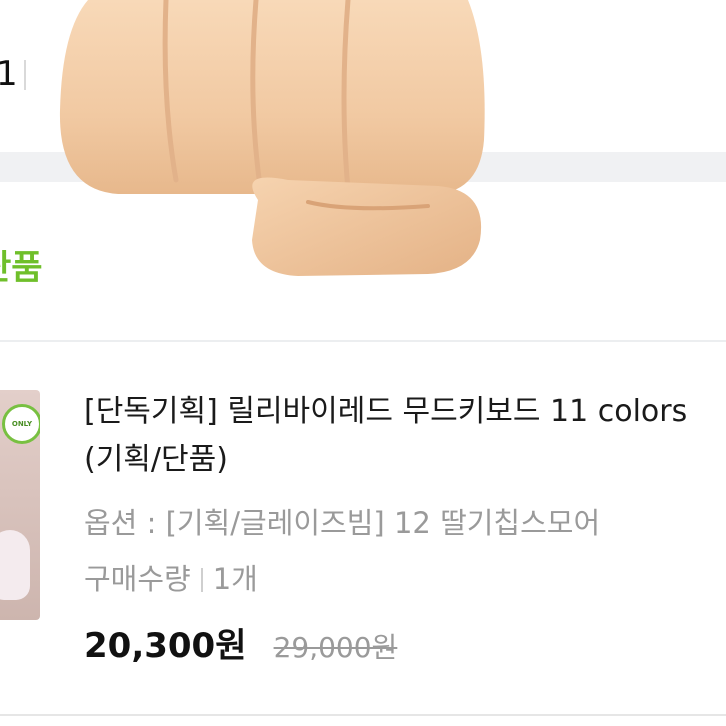  I want to click on thumbnail-only-badge: ONLY, so click(21, 424).